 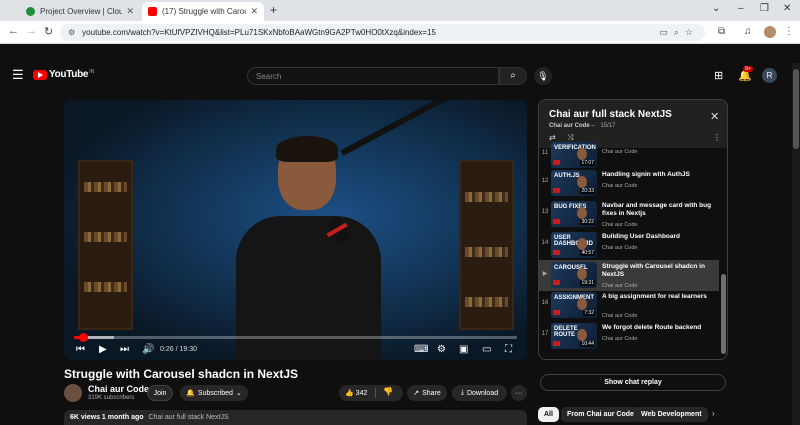 What do you see at coordinates (714, 116) in the screenshot?
I see `close-playlist-icon: ✕` at bounding box center [714, 116].